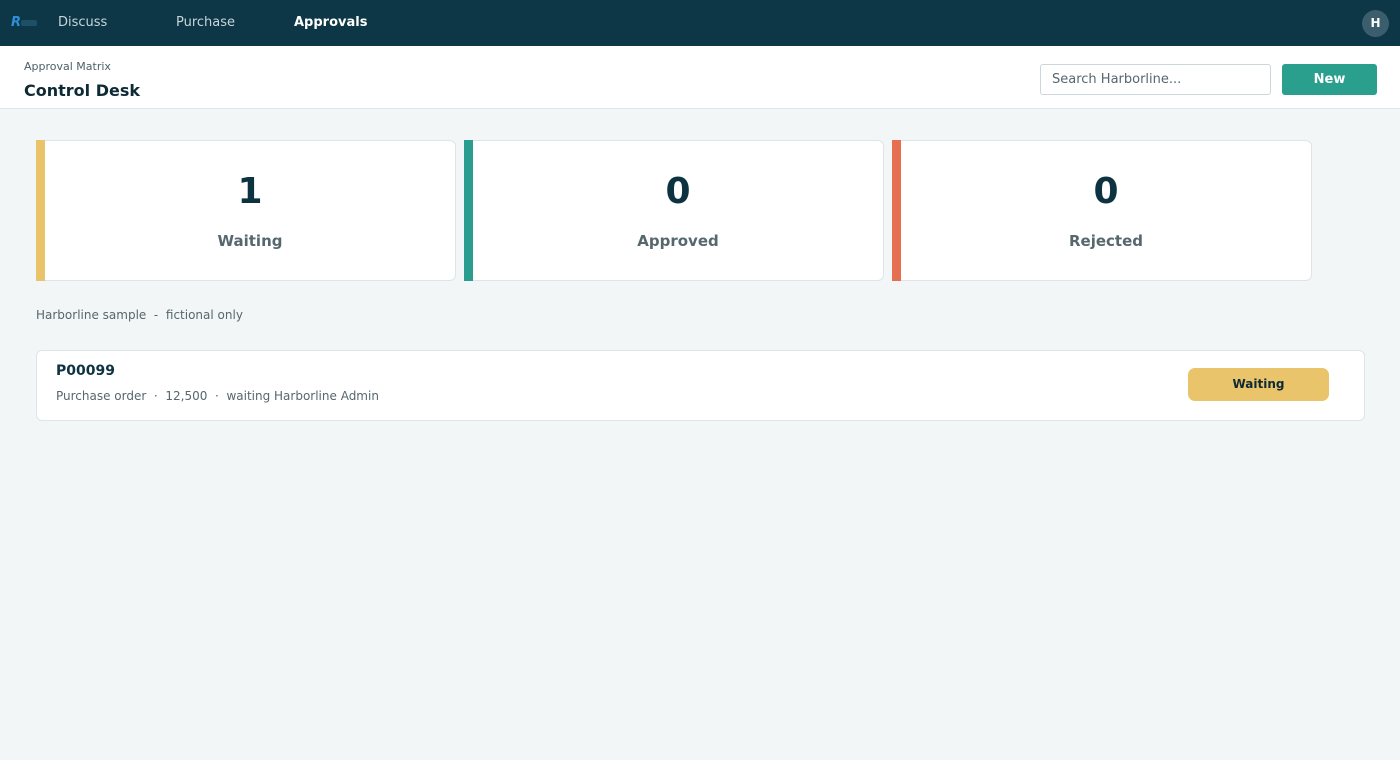 The height and width of the screenshot is (760, 1400). I want to click on status-badge: Waiting, so click(1258, 384).